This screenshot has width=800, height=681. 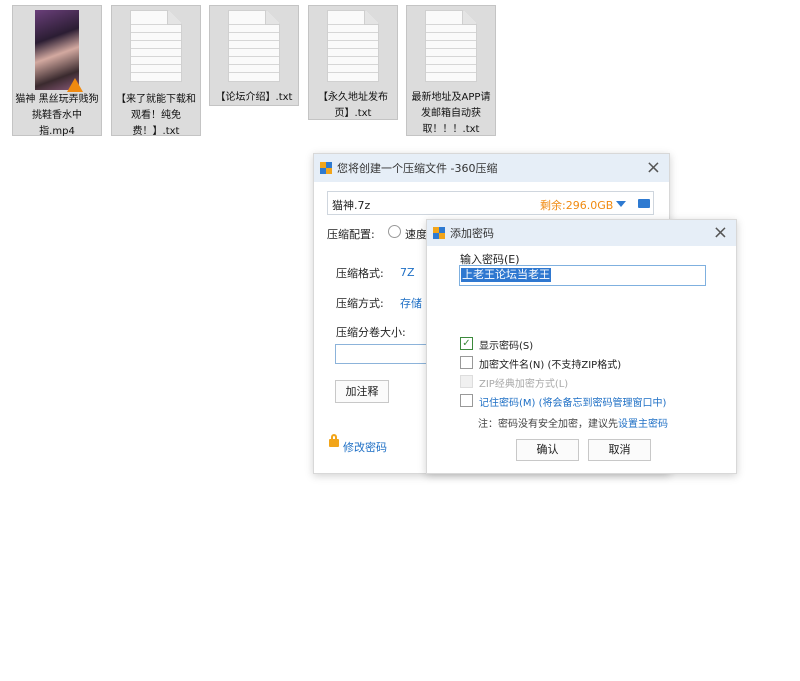 I want to click on cancel-label: 取消, so click(x=619, y=449).